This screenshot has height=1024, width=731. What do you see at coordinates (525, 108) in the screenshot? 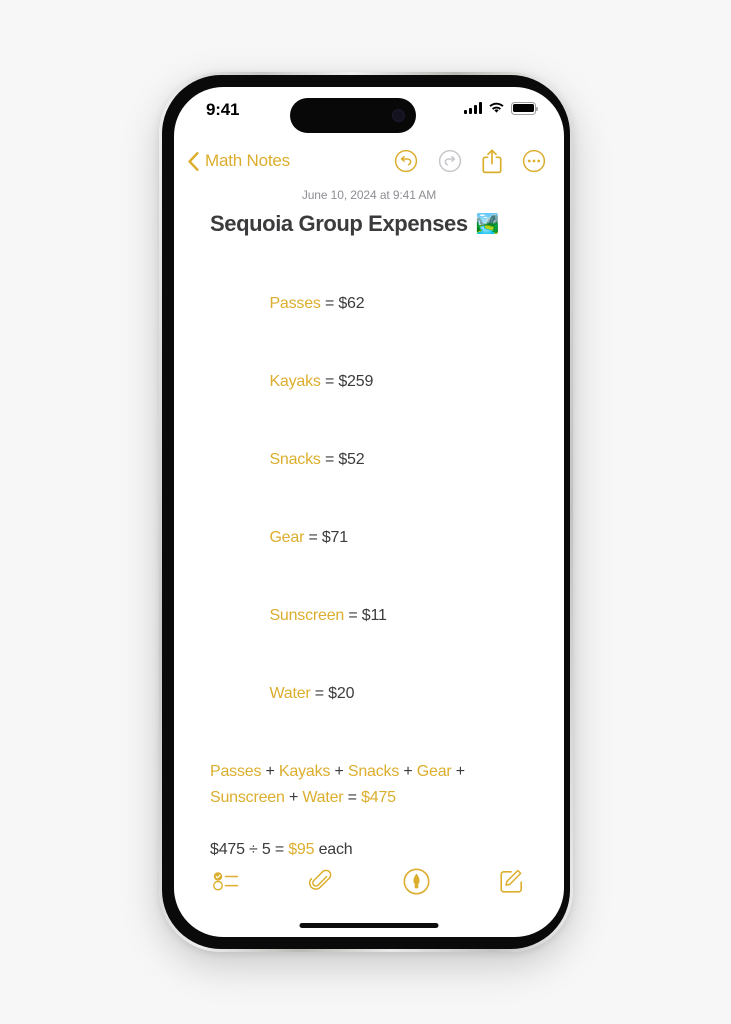
I see `battery-full-icon` at bounding box center [525, 108].